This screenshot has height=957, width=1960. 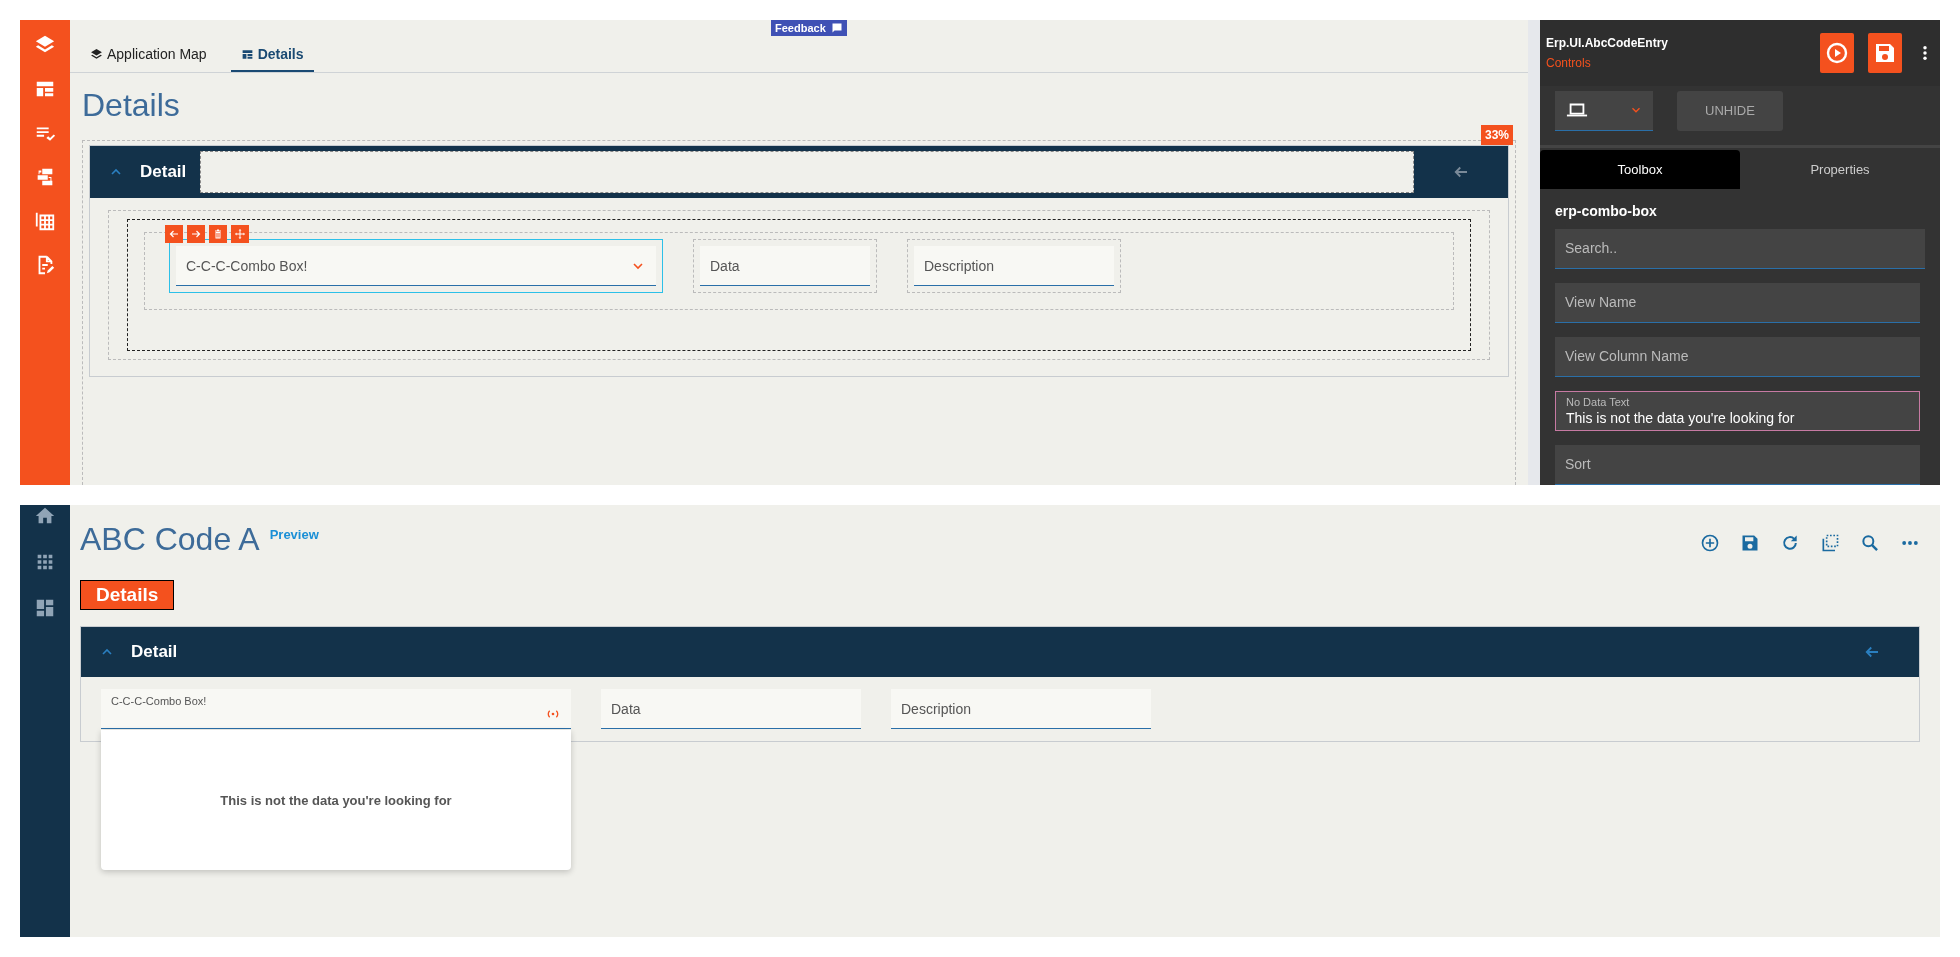 I want to click on tab: Application Map, so click(x=148, y=59).